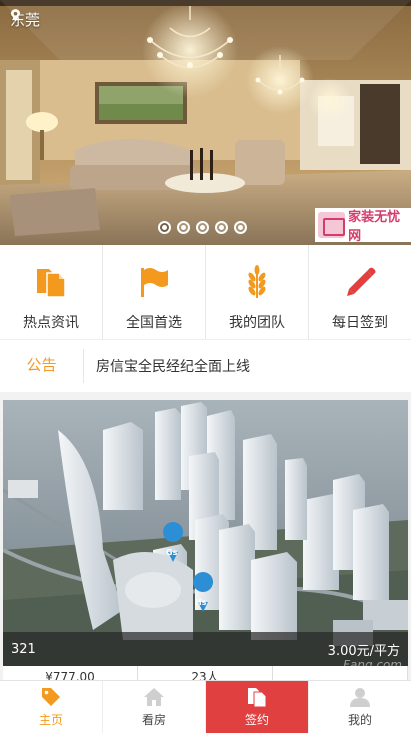  I want to click on tab-label: 看房, so click(153, 720).